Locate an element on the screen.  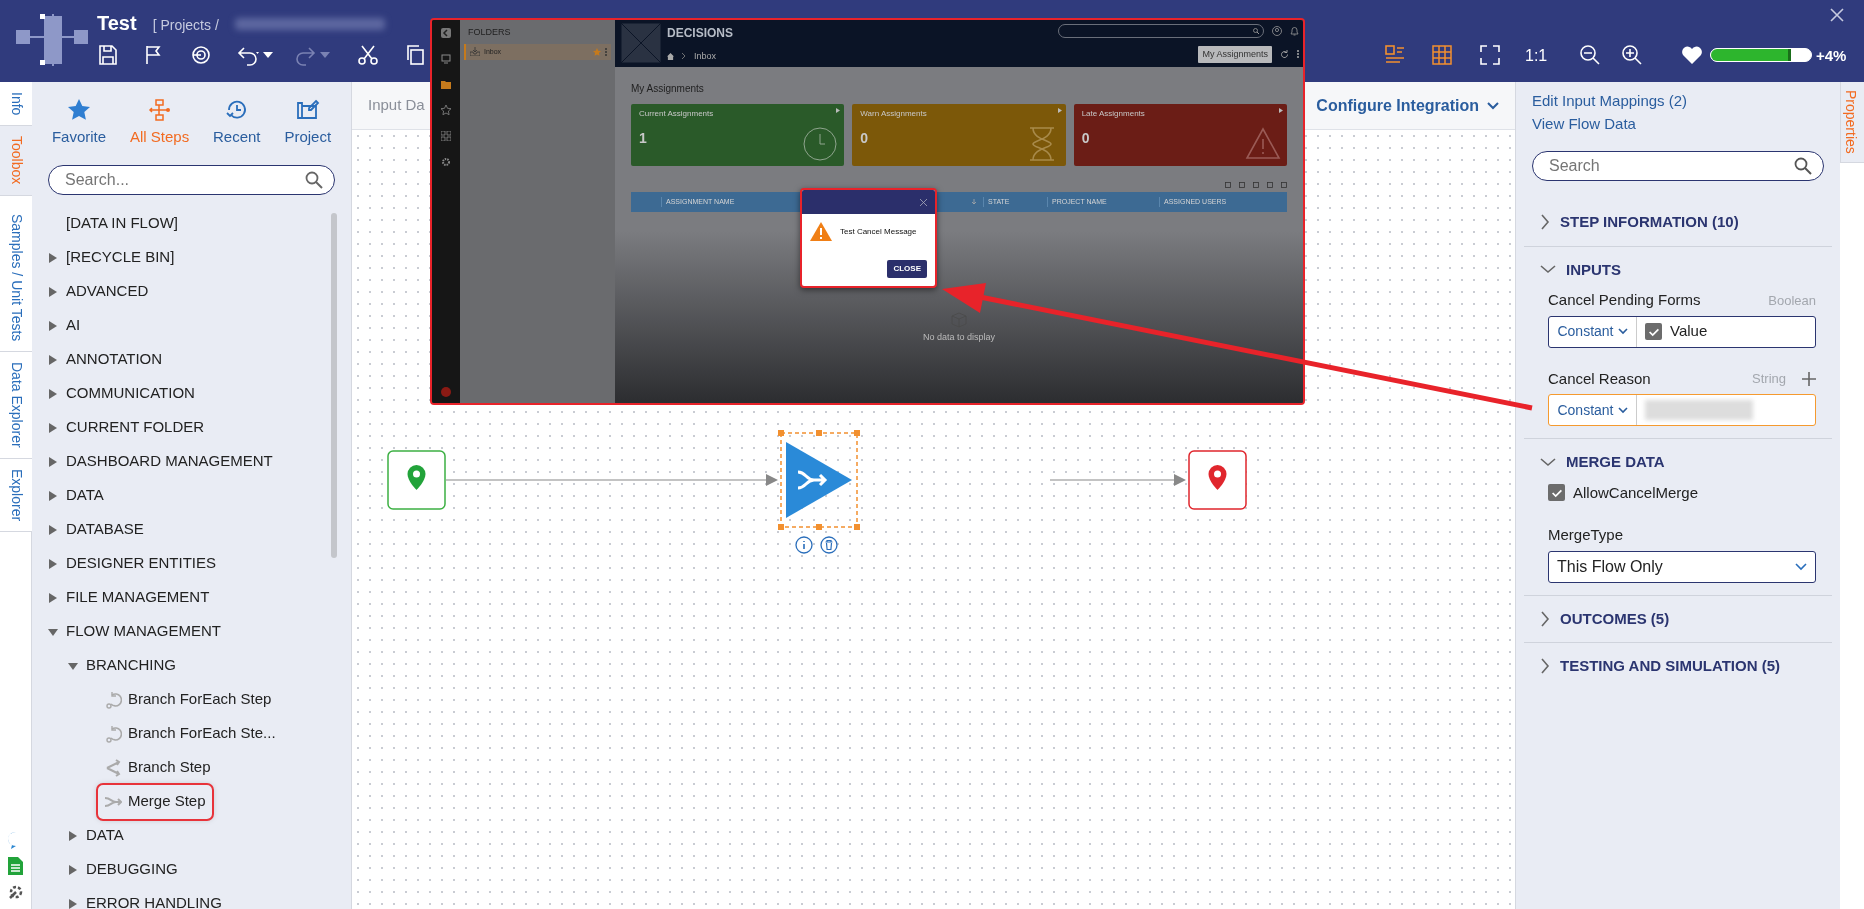
step-filter-tab: Recent is located at coordinates (237, 123).